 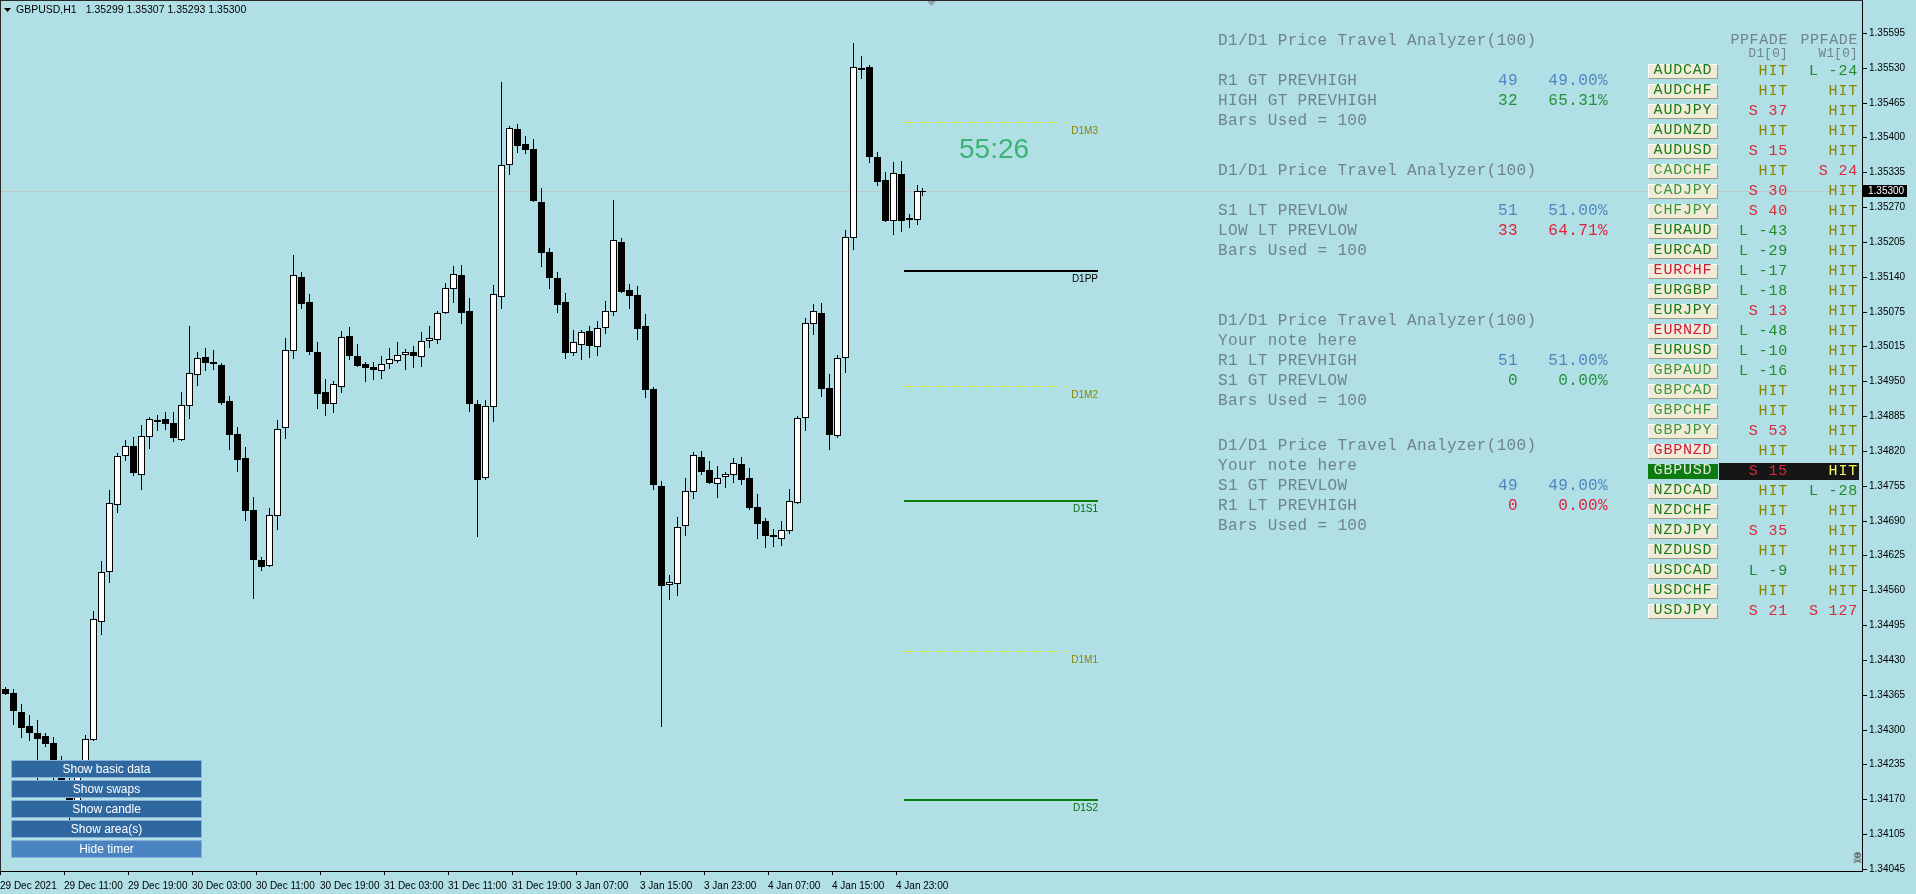 What do you see at coordinates (1683, 171) in the screenshot?
I see `currency-pair-button: CADCHF` at bounding box center [1683, 171].